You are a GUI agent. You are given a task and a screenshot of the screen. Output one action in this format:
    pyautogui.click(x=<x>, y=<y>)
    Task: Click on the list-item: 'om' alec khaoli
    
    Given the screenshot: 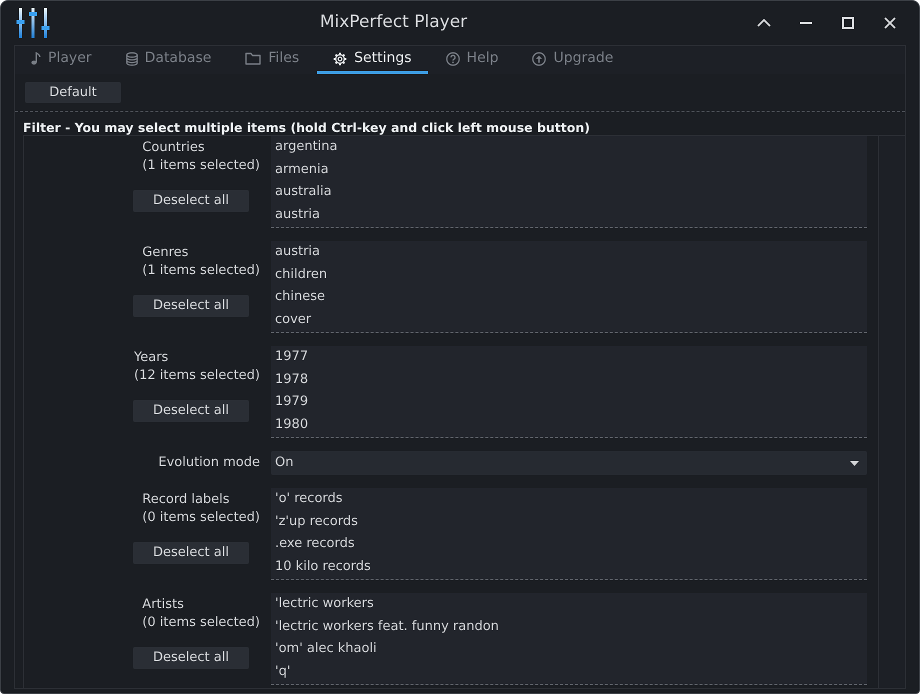 What is the action you would take?
    pyautogui.click(x=326, y=649)
    